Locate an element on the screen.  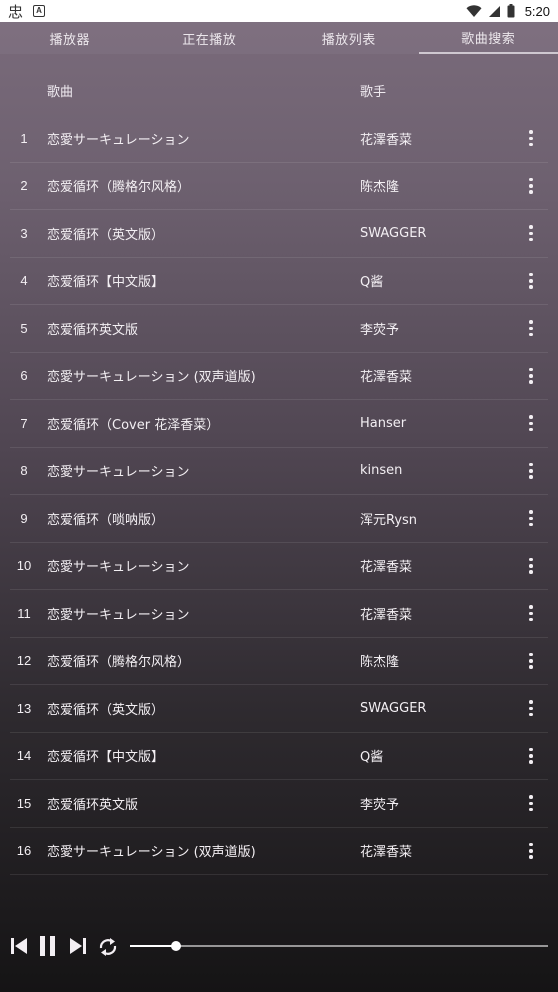
app-glyph-icon: 忠 is located at coordinates (16, 11).